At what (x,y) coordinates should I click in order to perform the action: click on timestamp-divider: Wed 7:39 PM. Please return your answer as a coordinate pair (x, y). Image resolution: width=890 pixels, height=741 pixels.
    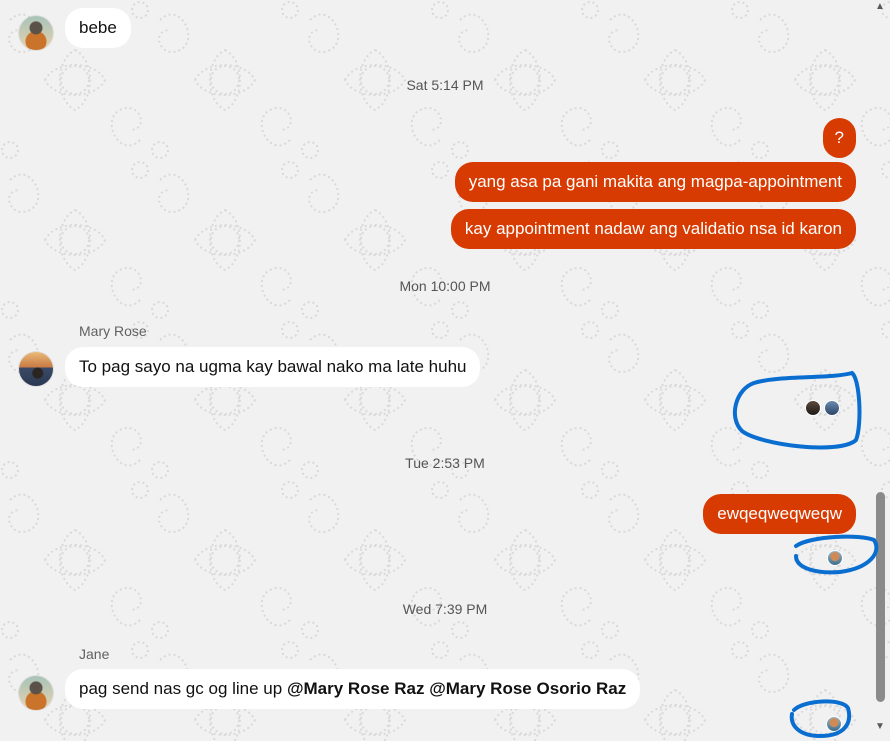
    Looking at the image, I should click on (445, 609).